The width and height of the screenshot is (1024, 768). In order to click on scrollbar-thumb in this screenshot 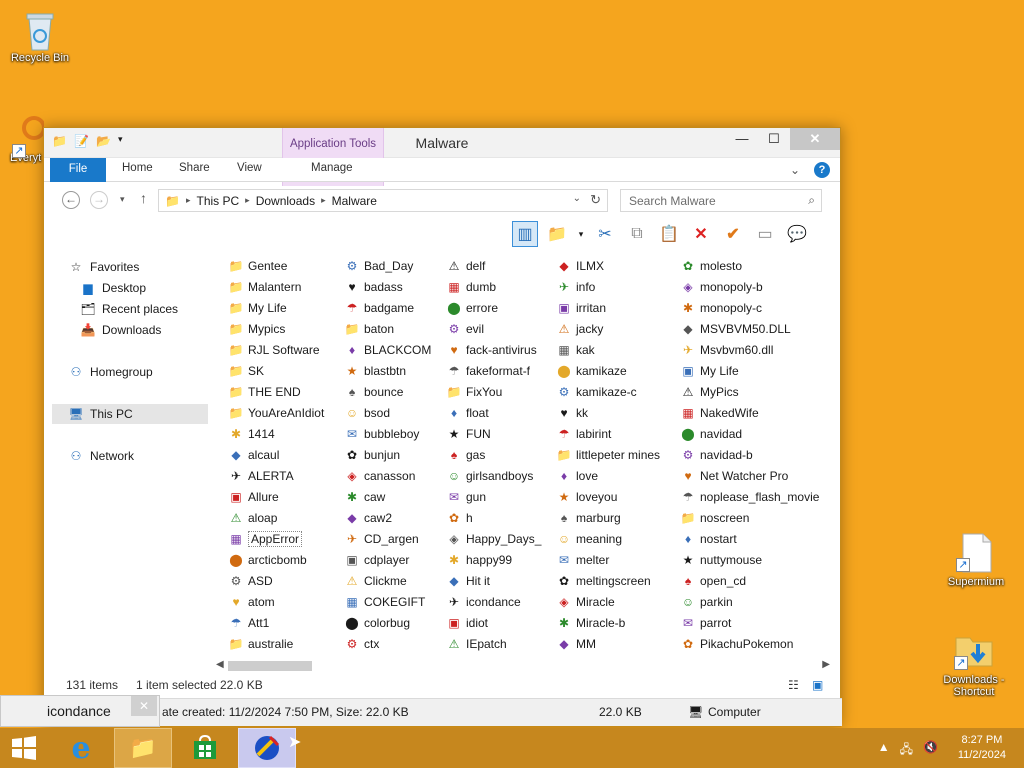, I will do `click(270, 666)`.